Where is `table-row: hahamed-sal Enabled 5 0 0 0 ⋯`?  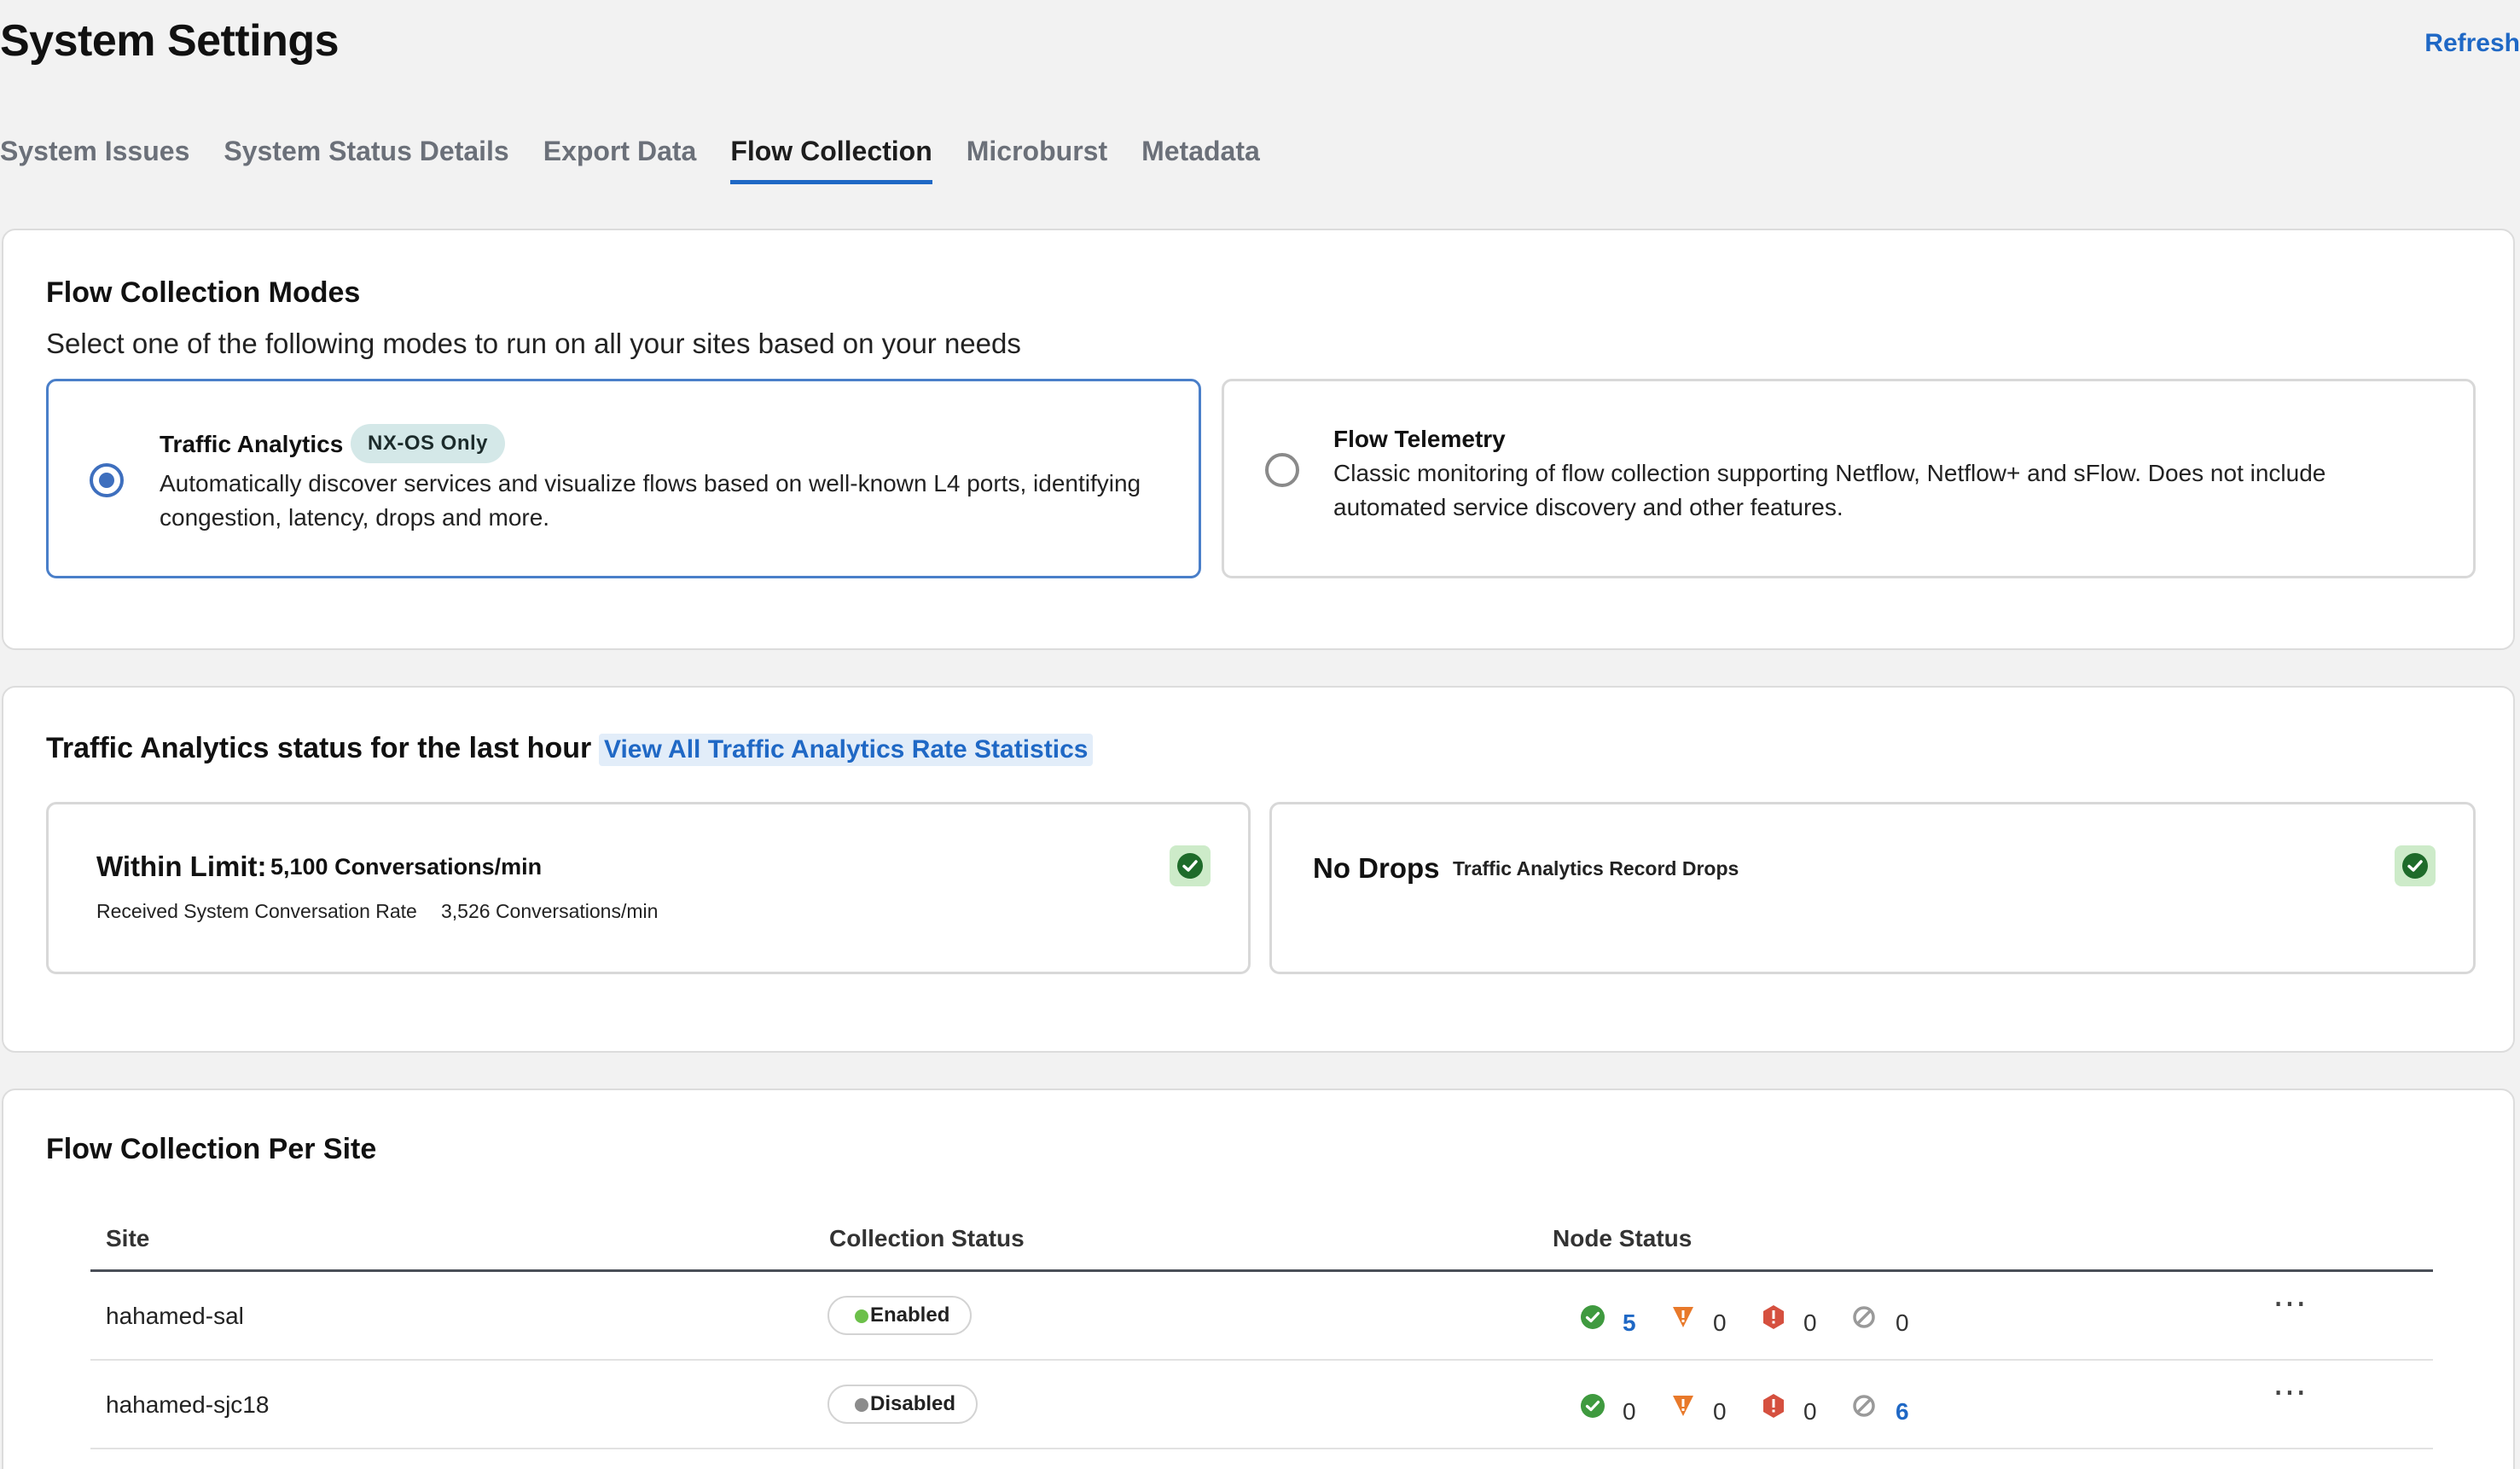
table-row: hahamed-sal Enabled 5 0 0 0 ⋯ is located at coordinates (1262, 1316).